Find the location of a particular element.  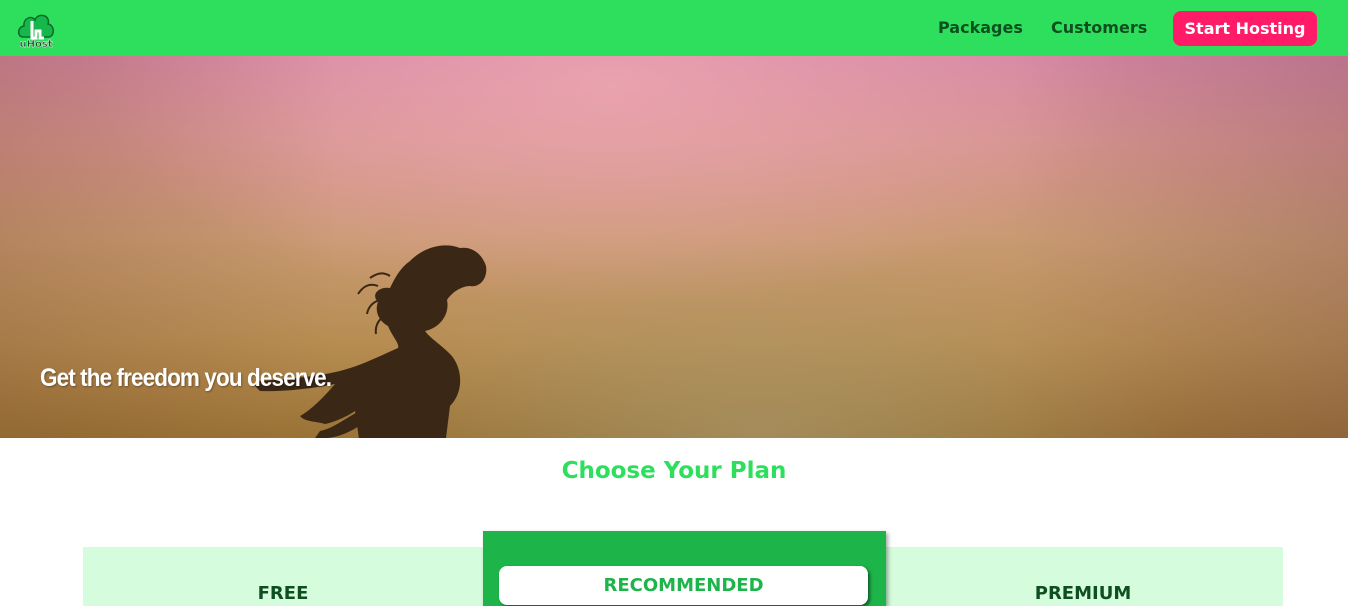

recommended-badge: RECOMMENDED is located at coordinates (683, 585).